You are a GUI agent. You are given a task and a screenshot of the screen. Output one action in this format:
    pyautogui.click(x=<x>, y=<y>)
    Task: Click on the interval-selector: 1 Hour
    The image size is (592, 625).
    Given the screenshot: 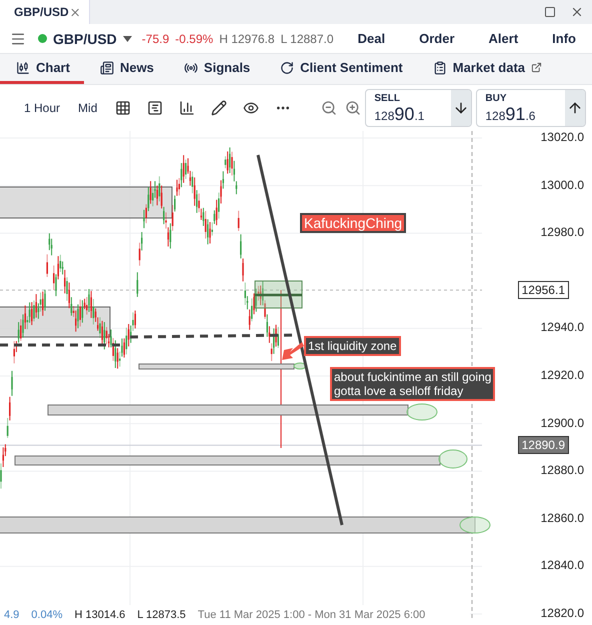 What is the action you would take?
    pyautogui.click(x=42, y=108)
    